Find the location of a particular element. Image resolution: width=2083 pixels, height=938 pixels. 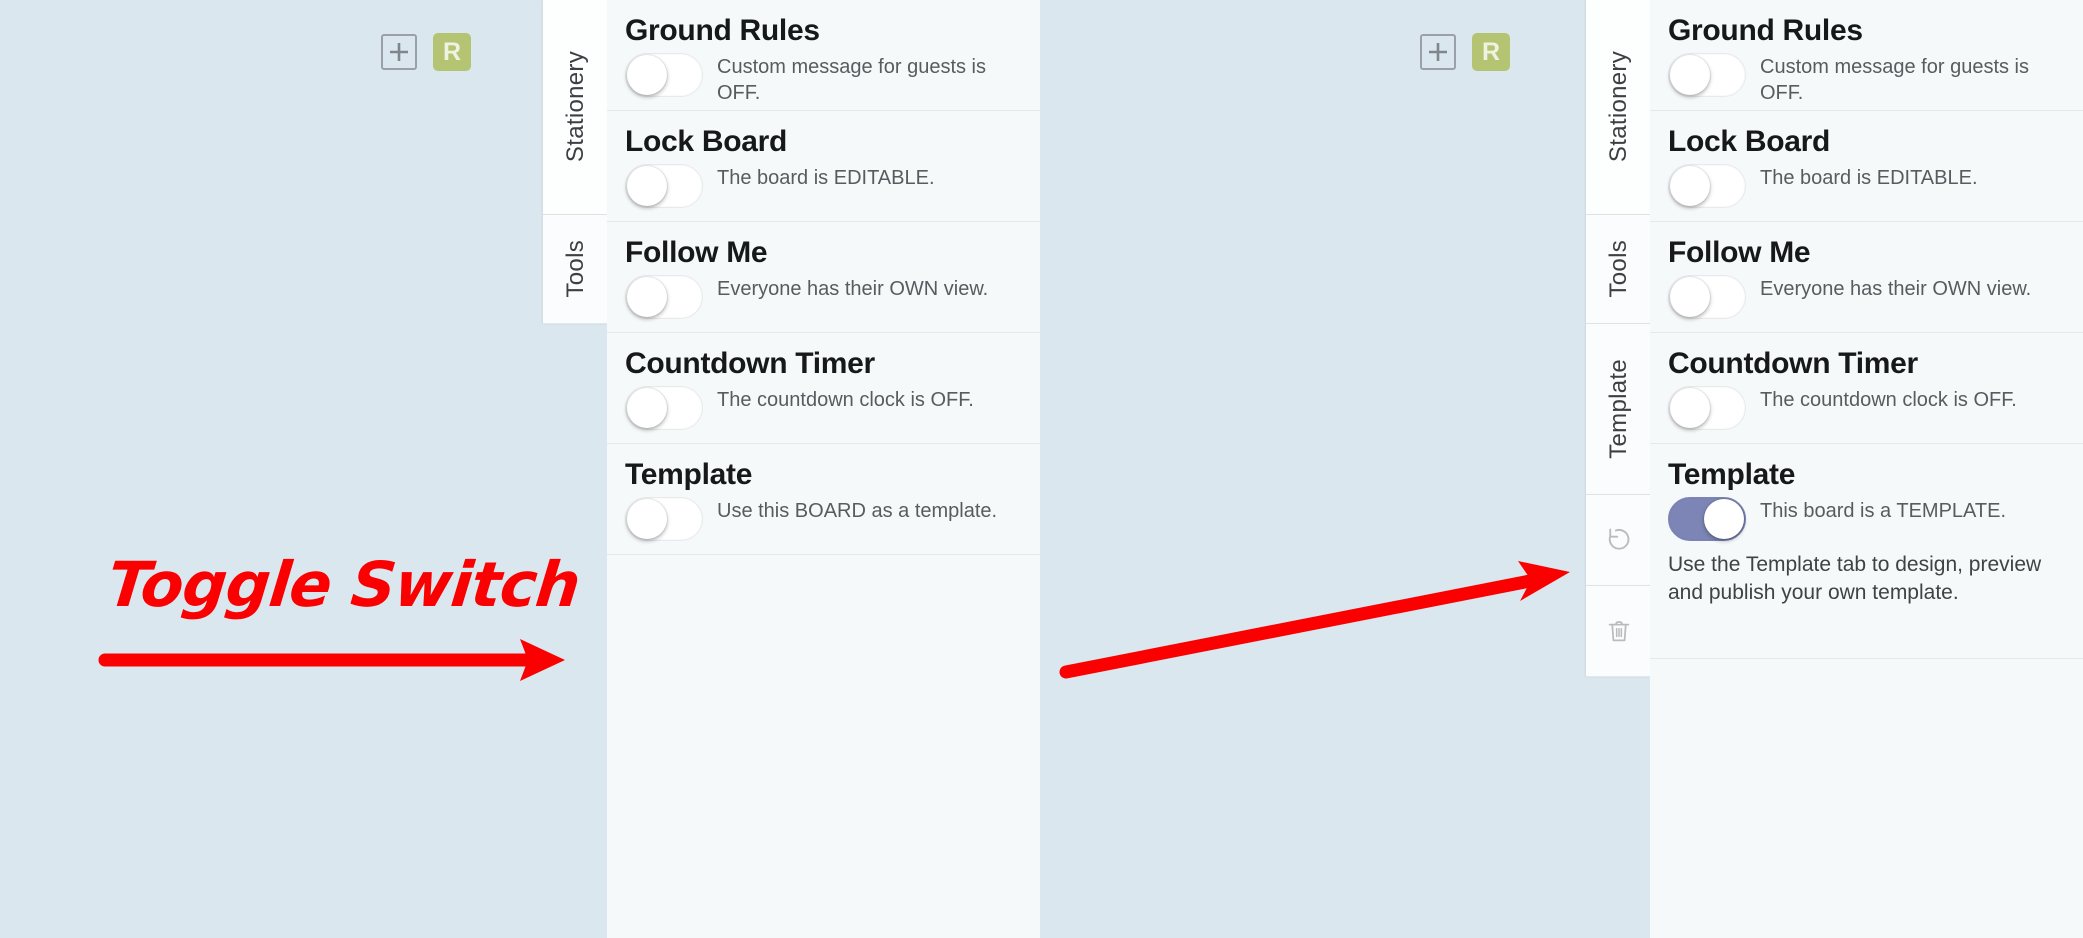

delete-button is located at coordinates (1619, 631).